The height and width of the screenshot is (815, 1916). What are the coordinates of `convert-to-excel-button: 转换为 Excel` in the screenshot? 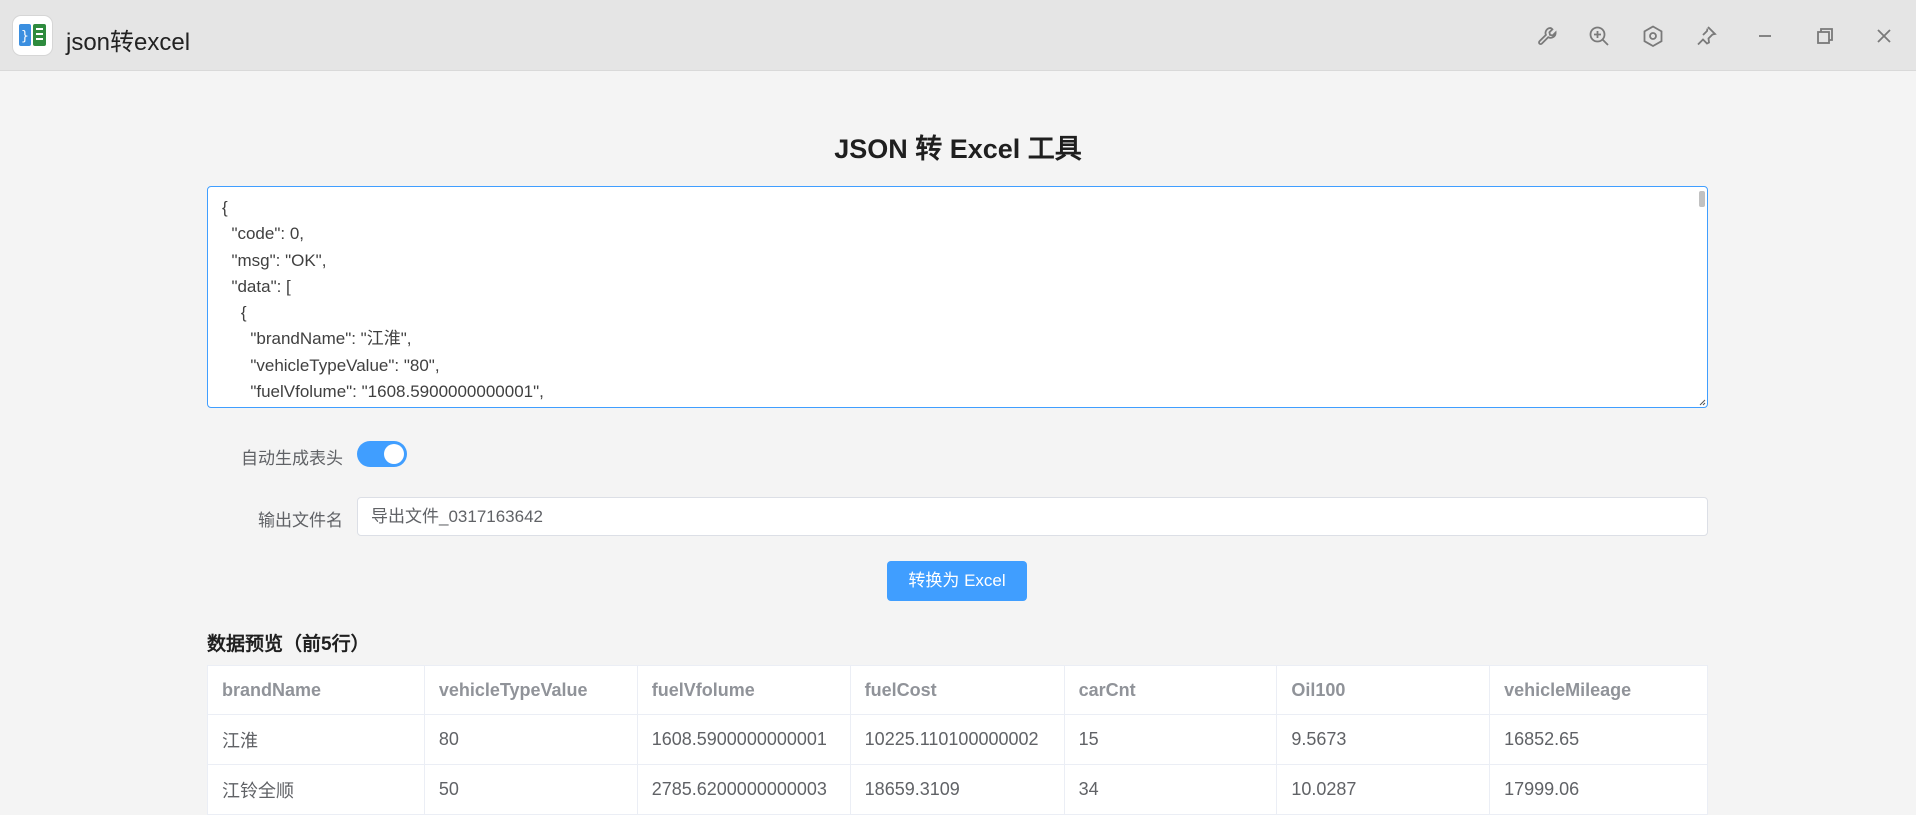 It's located at (957, 581).